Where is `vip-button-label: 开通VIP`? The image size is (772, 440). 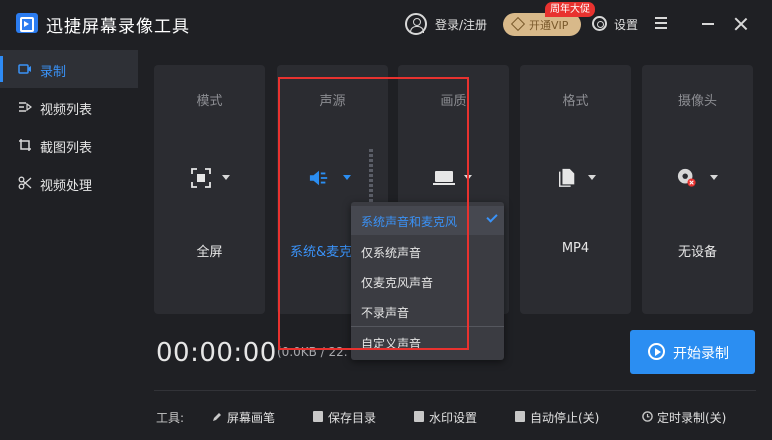 vip-button-label: 开通VIP is located at coordinates (549, 25).